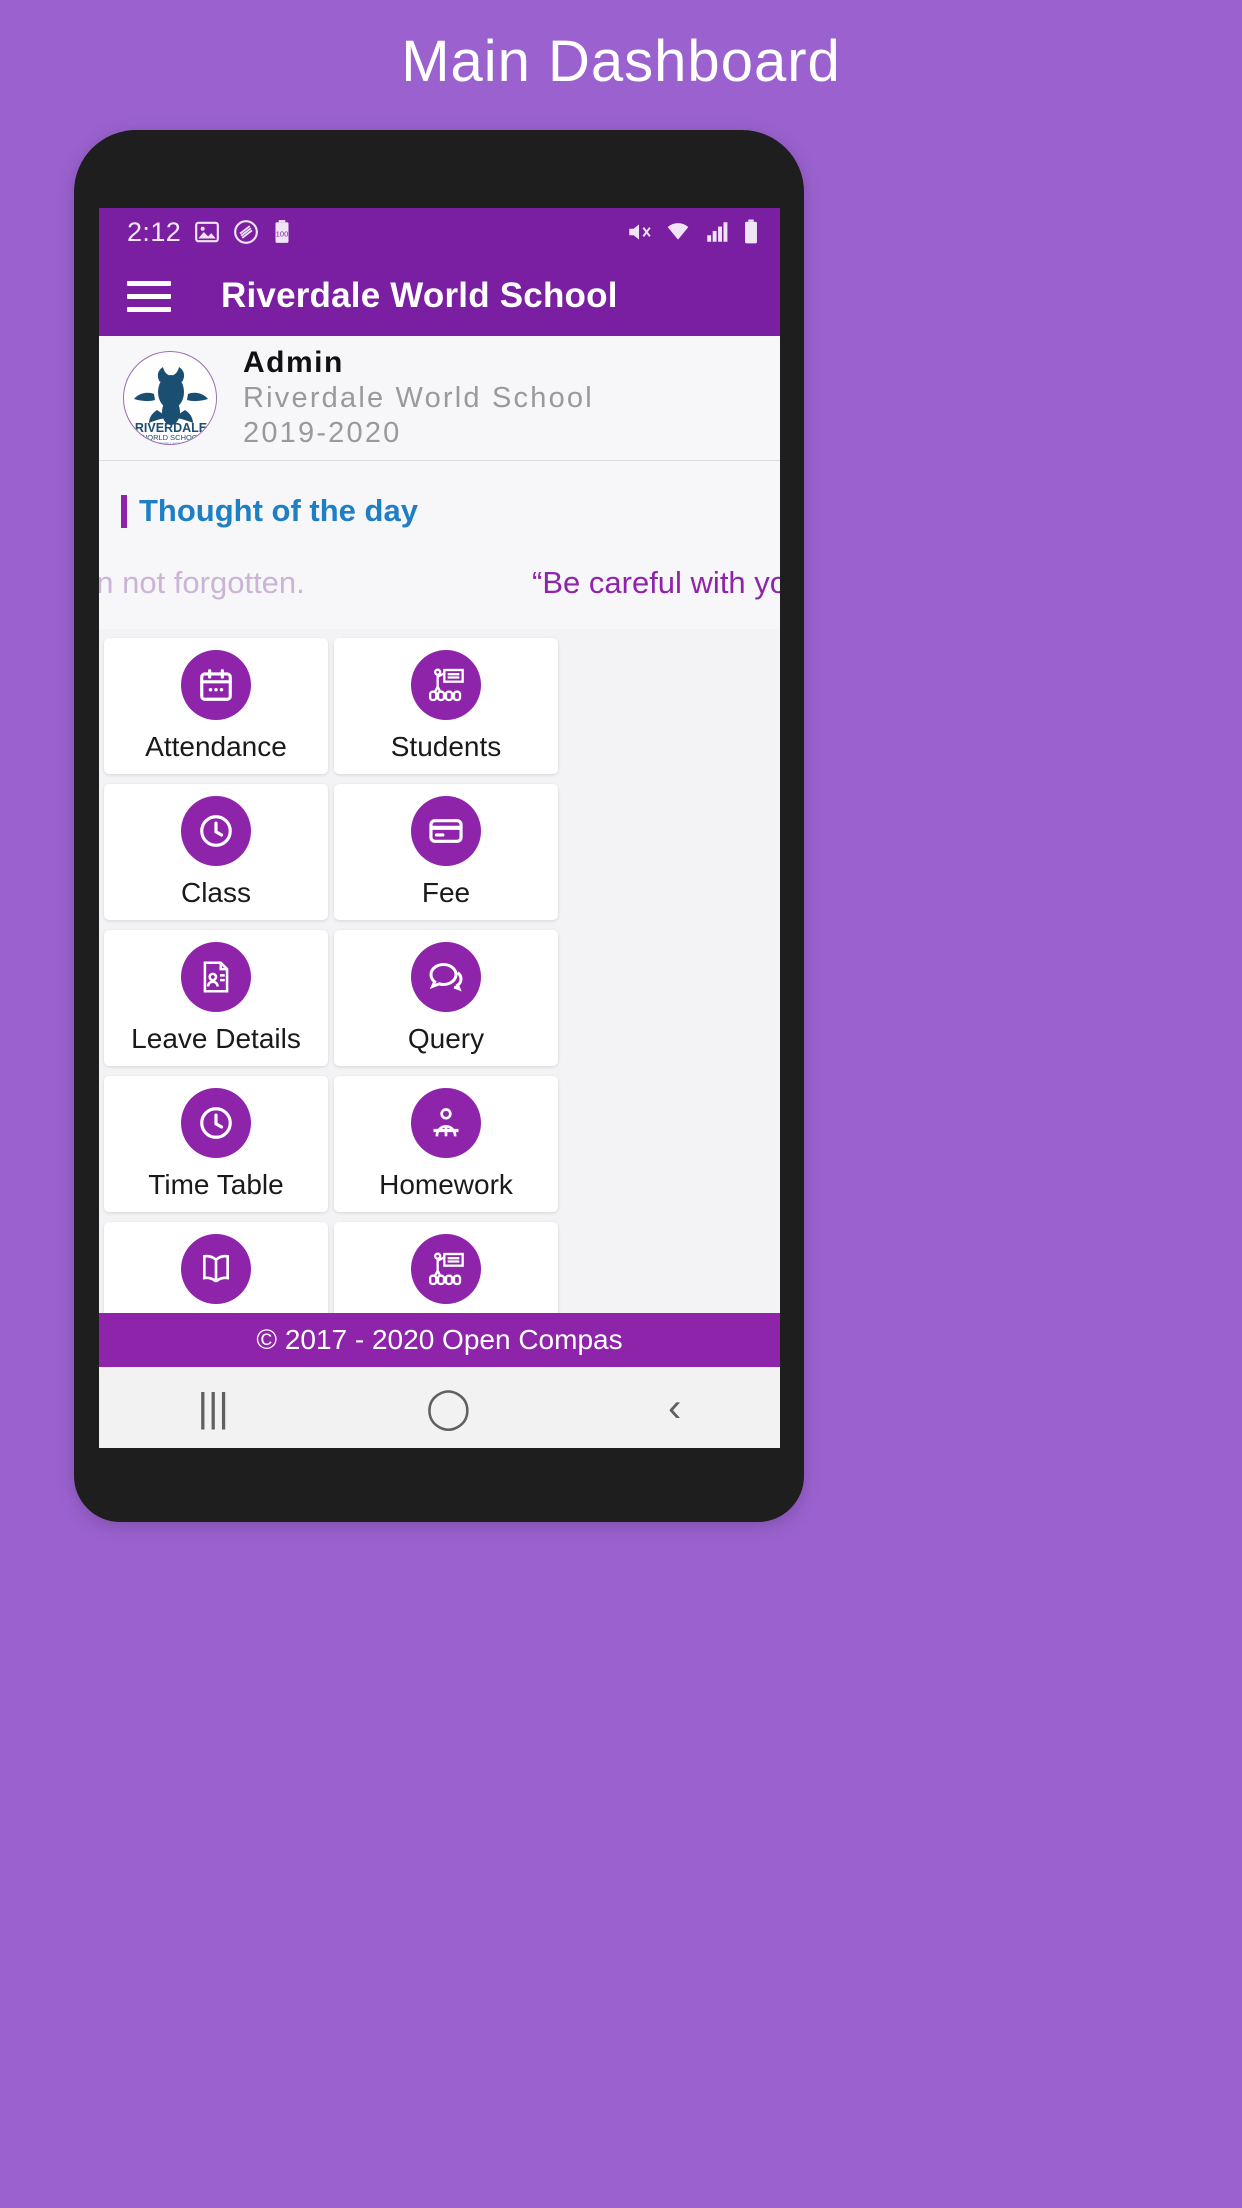 This screenshot has height=2208, width=1242. Describe the element at coordinates (439, 584) in the screenshot. I see `thought-marquee: en not forgotten. “Be careful with you` at that location.